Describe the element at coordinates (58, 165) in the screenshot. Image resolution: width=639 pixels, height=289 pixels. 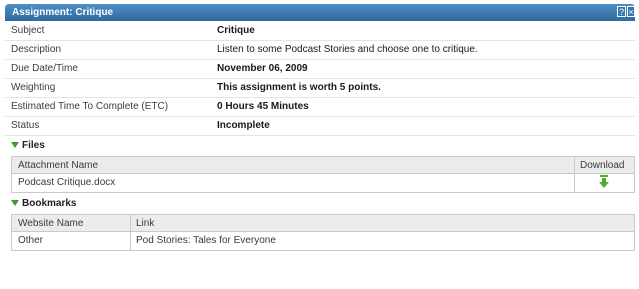
I see `column-header-attachment-name: Attachment Name` at that location.